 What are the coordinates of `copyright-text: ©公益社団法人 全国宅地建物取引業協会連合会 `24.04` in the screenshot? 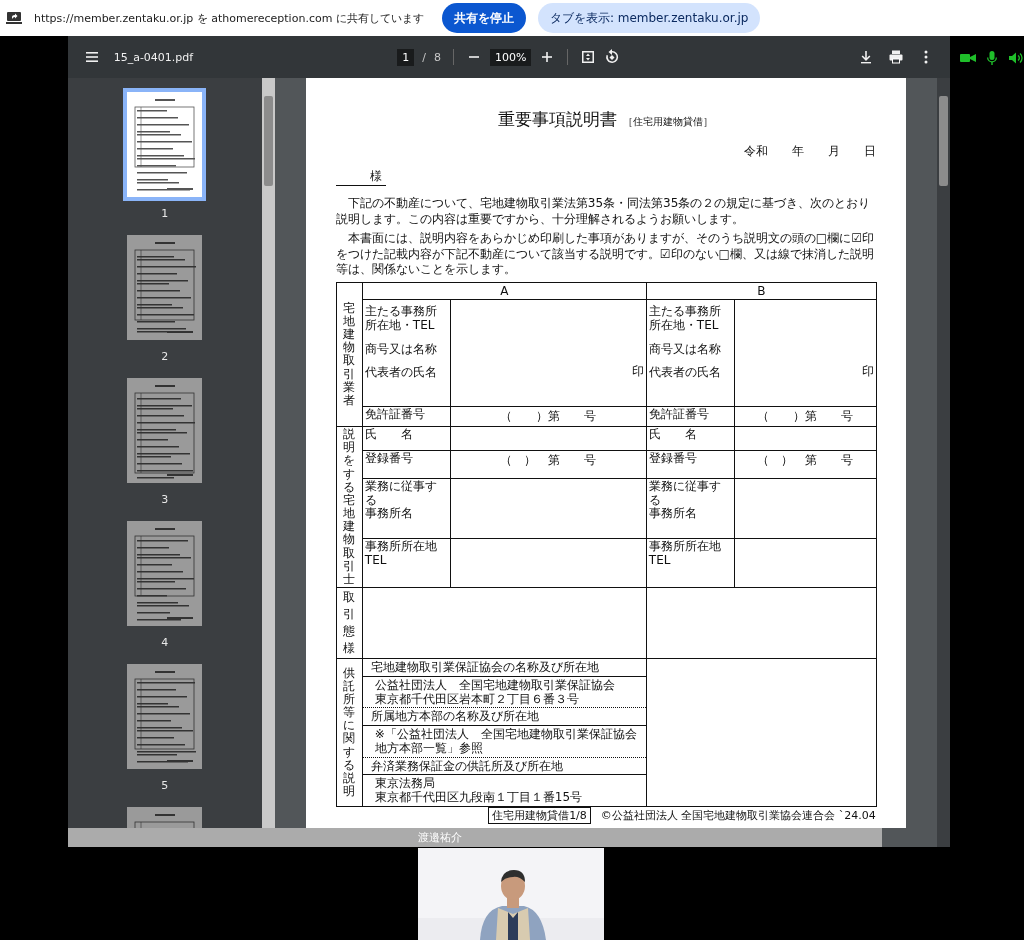 It's located at (738, 815).